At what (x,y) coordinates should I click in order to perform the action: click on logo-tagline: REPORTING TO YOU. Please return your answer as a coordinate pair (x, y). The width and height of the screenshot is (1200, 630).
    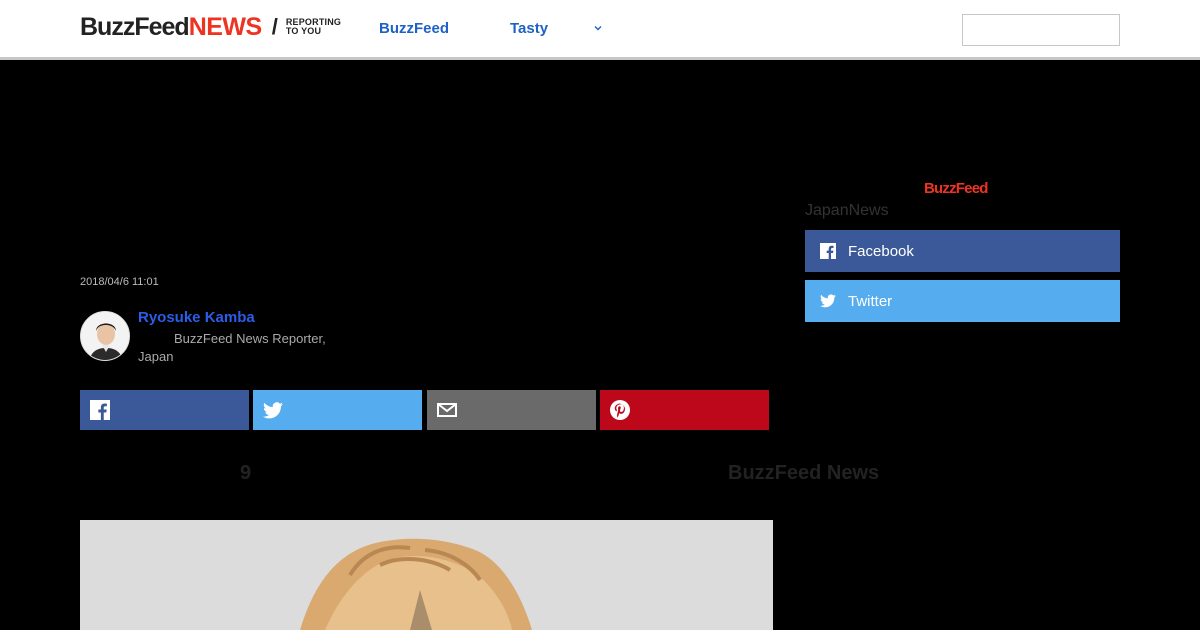
    Looking at the image, I should click on (313, 27).